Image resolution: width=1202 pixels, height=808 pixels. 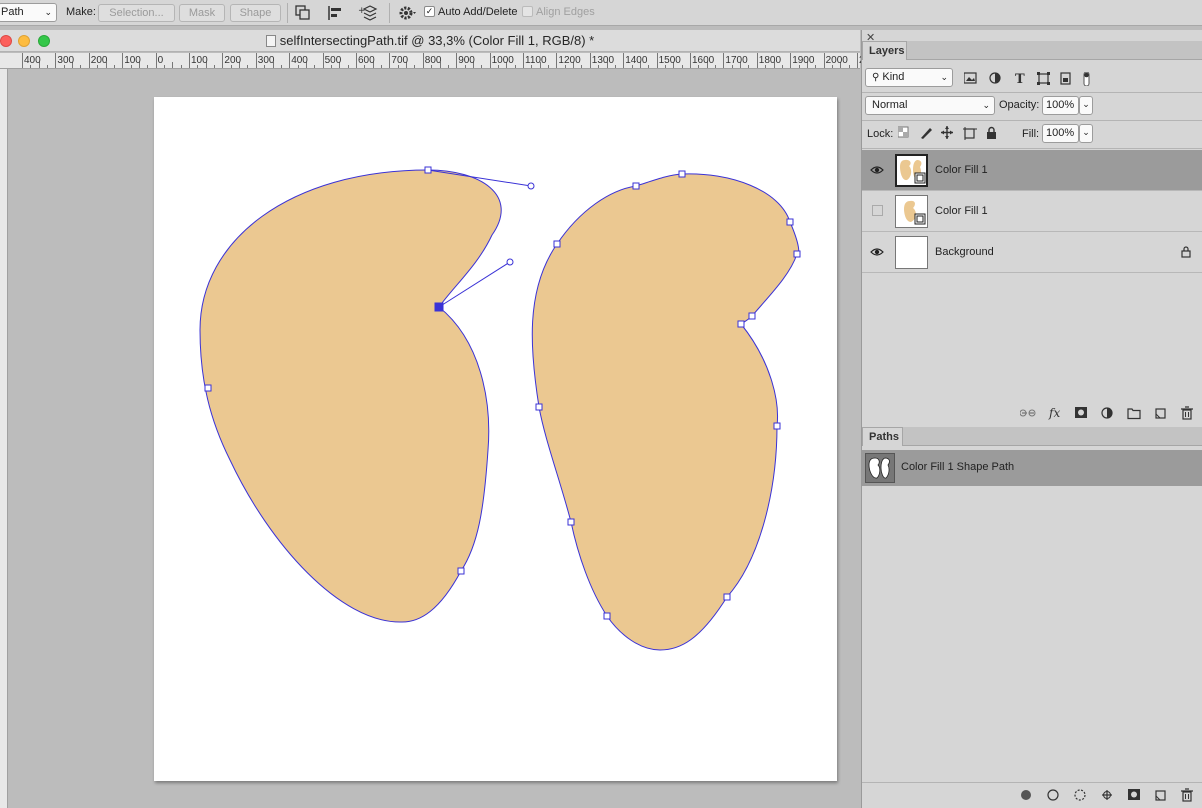 I want to click on smart-object-filter-icon, so click(x=1065, y=78).